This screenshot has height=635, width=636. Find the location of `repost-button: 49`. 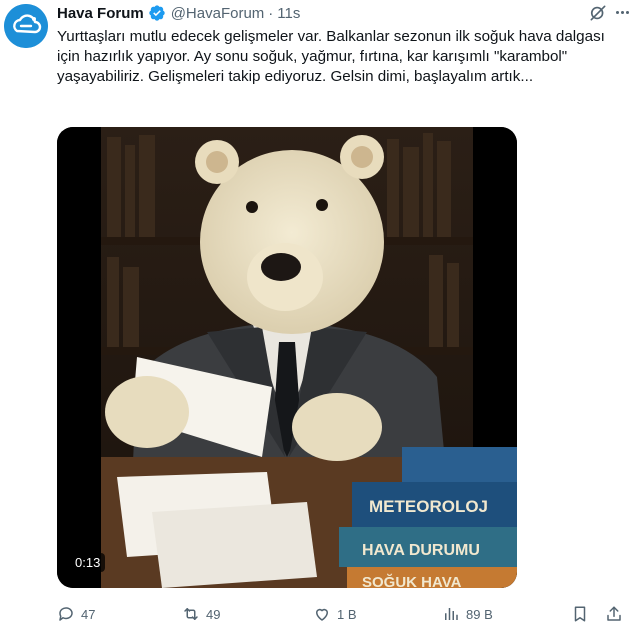

repost-button: 49 is located at coordinates (201, 614).